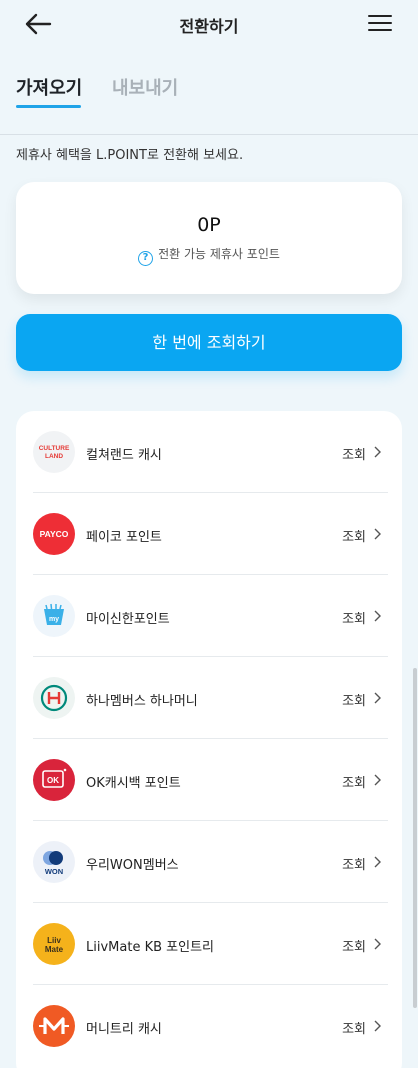  I want to click on list-item: 하나멤버스 하나머니 조회, so click(209, 698).